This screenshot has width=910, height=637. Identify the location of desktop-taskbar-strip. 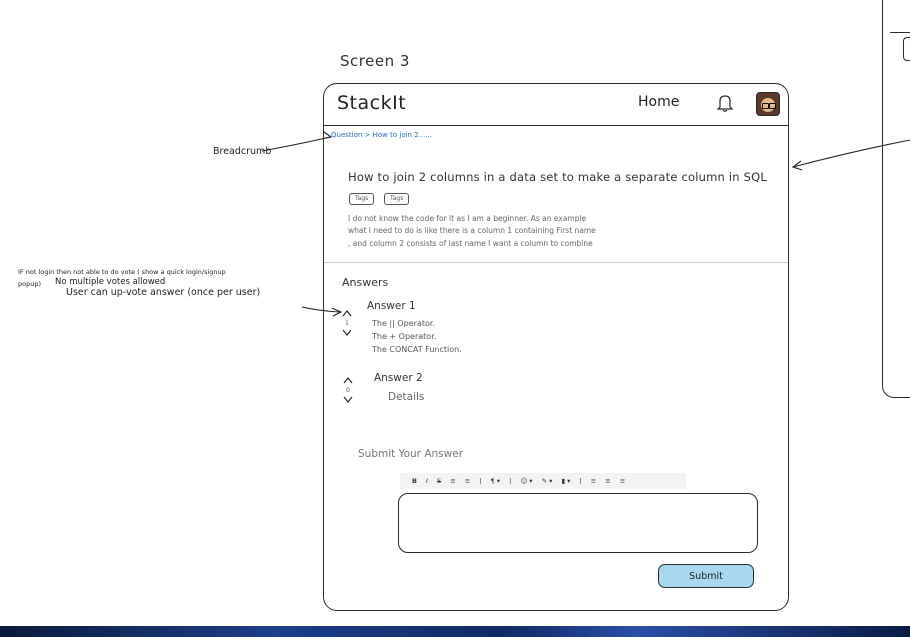
(455, 631).